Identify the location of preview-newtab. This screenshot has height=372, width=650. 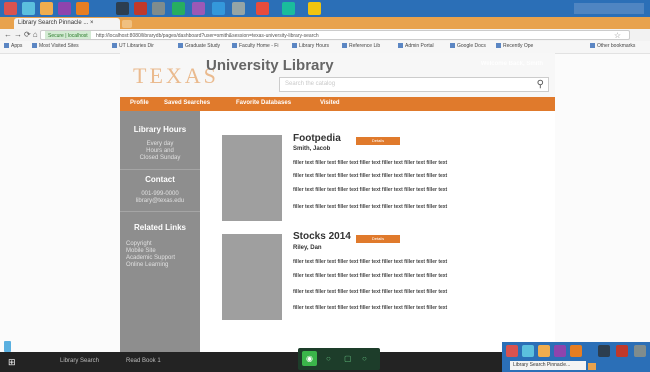
(592, 366).